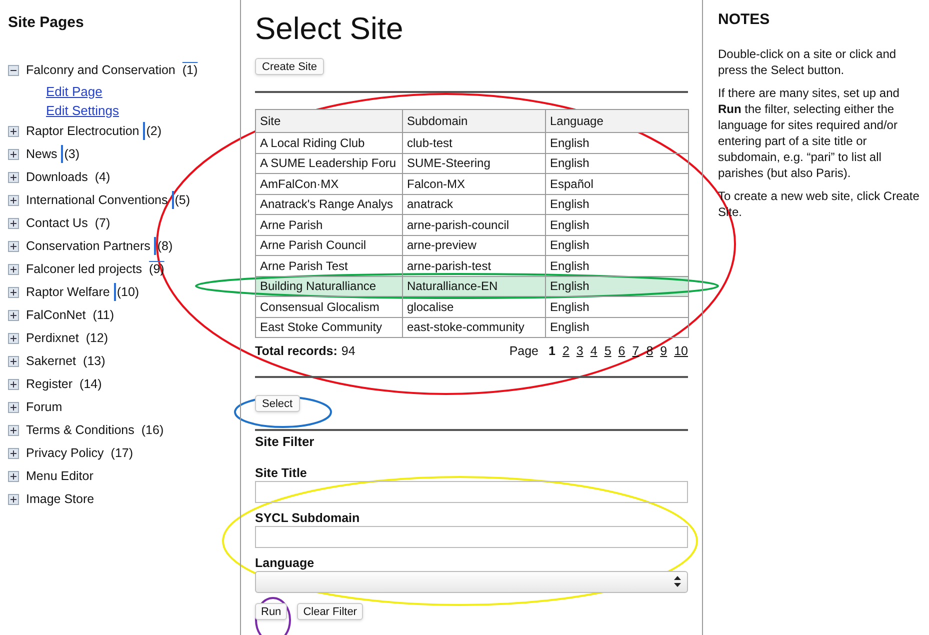 The image size is (929, 635). I want to click on field-label: Language, so click(285, 563).